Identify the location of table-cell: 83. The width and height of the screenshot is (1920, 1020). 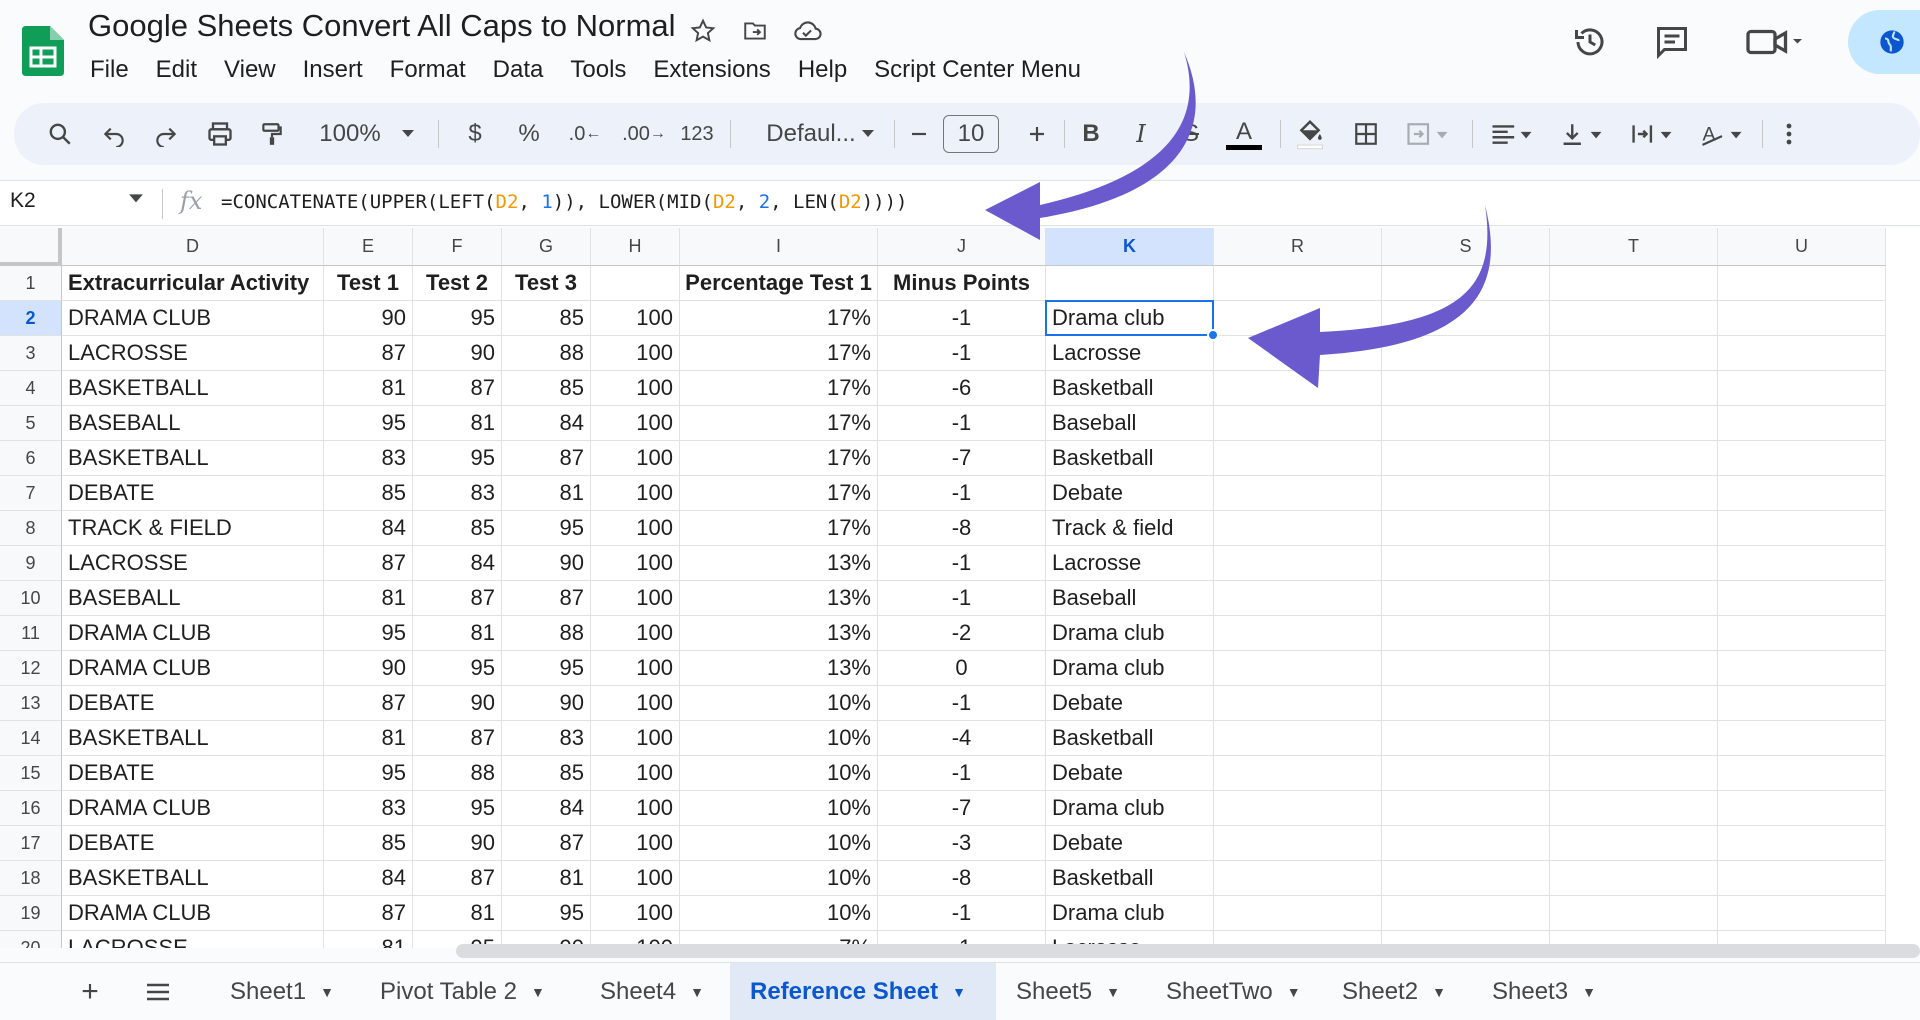
(457, 493).